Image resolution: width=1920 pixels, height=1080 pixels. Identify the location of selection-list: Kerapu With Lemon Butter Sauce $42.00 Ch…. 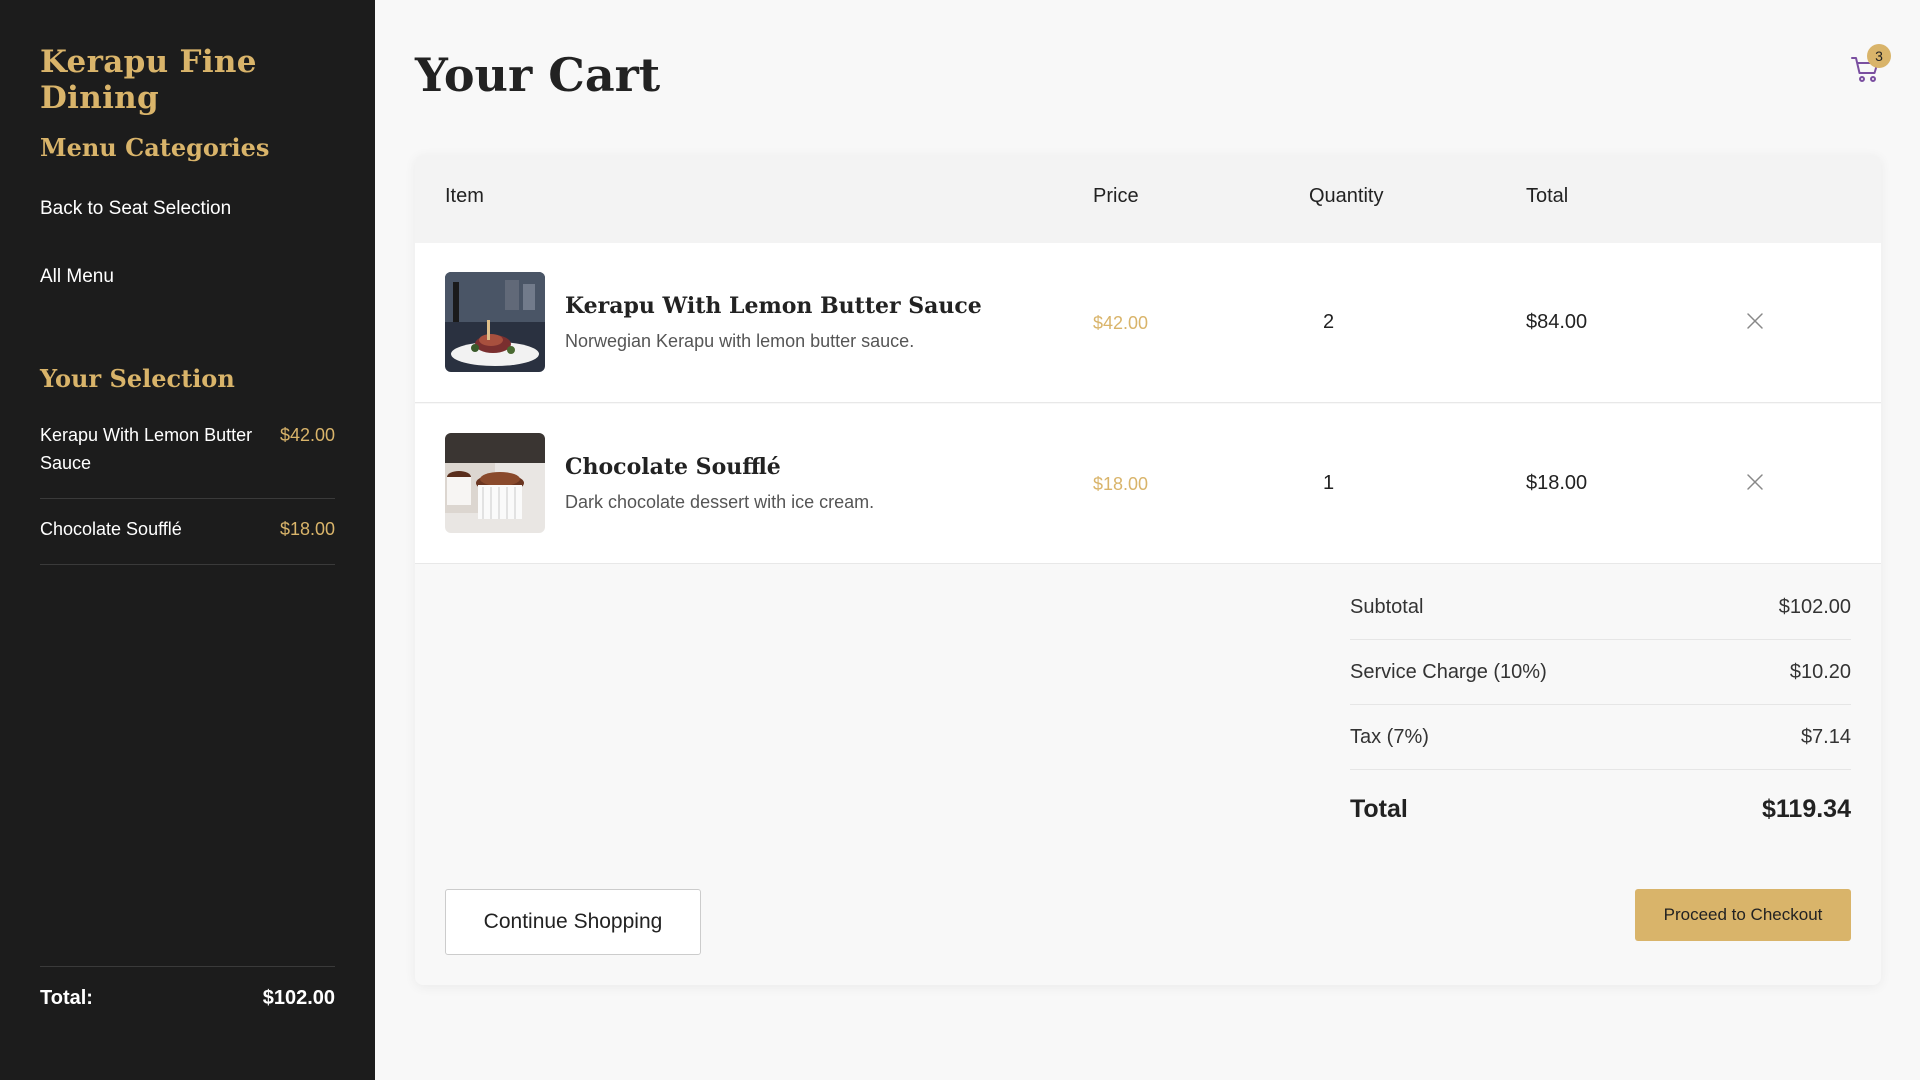
(187, 491).